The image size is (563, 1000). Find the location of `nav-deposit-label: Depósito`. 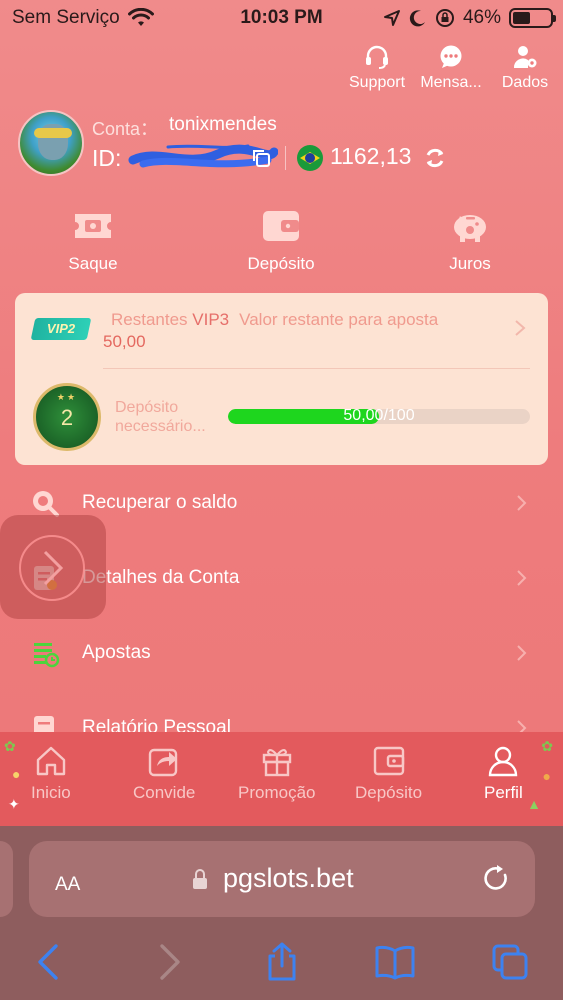

nav-deposit-label: Depósito is located at coordinates (389, 792).